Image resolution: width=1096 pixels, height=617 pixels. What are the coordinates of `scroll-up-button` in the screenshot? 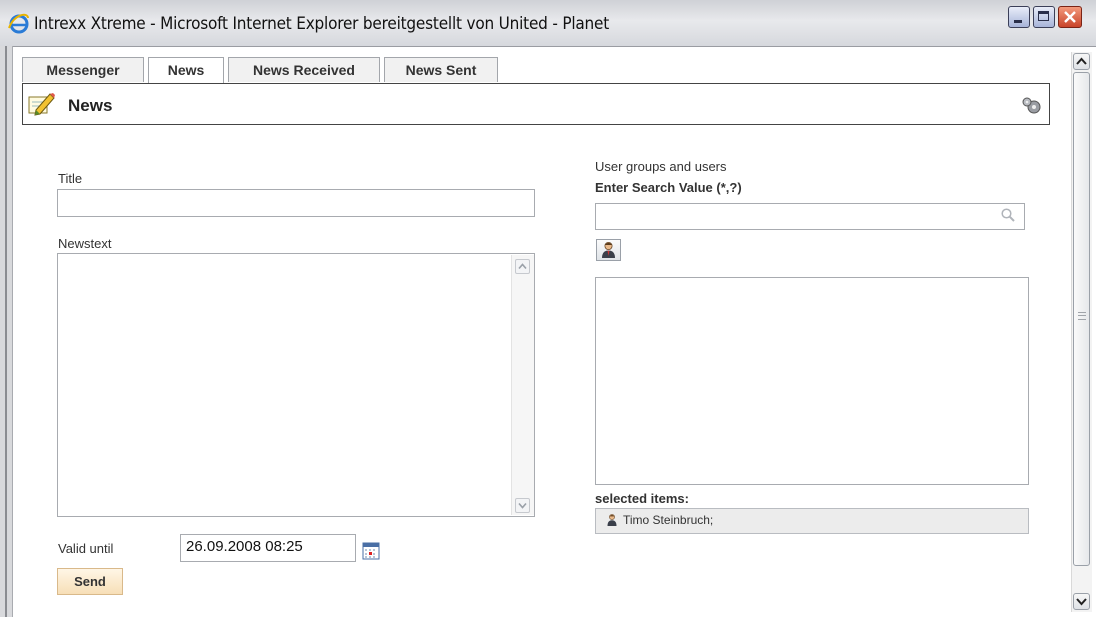 It's located at (1081, 61).